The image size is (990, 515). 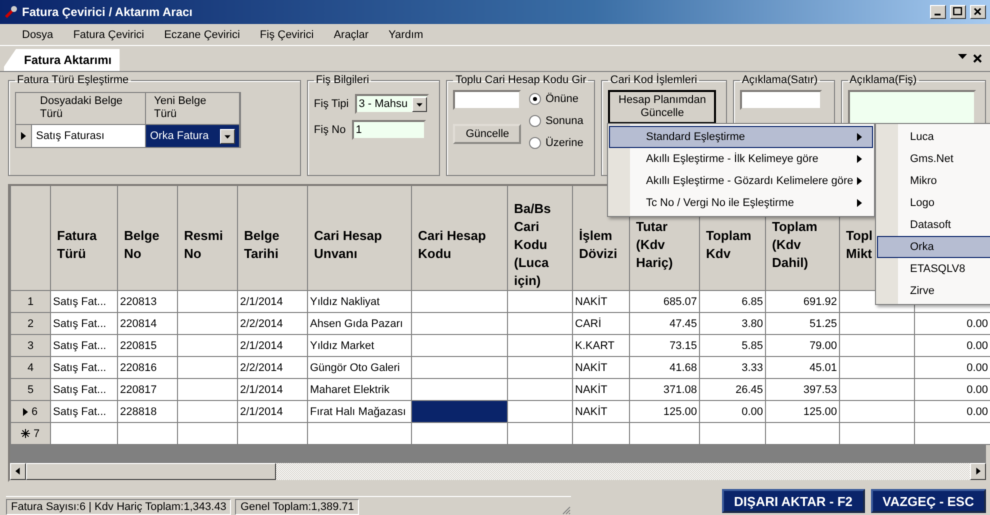 I want to click on window-title: Fatura Çevirici / Aktarım Aracı, so click(x=108, y=12).